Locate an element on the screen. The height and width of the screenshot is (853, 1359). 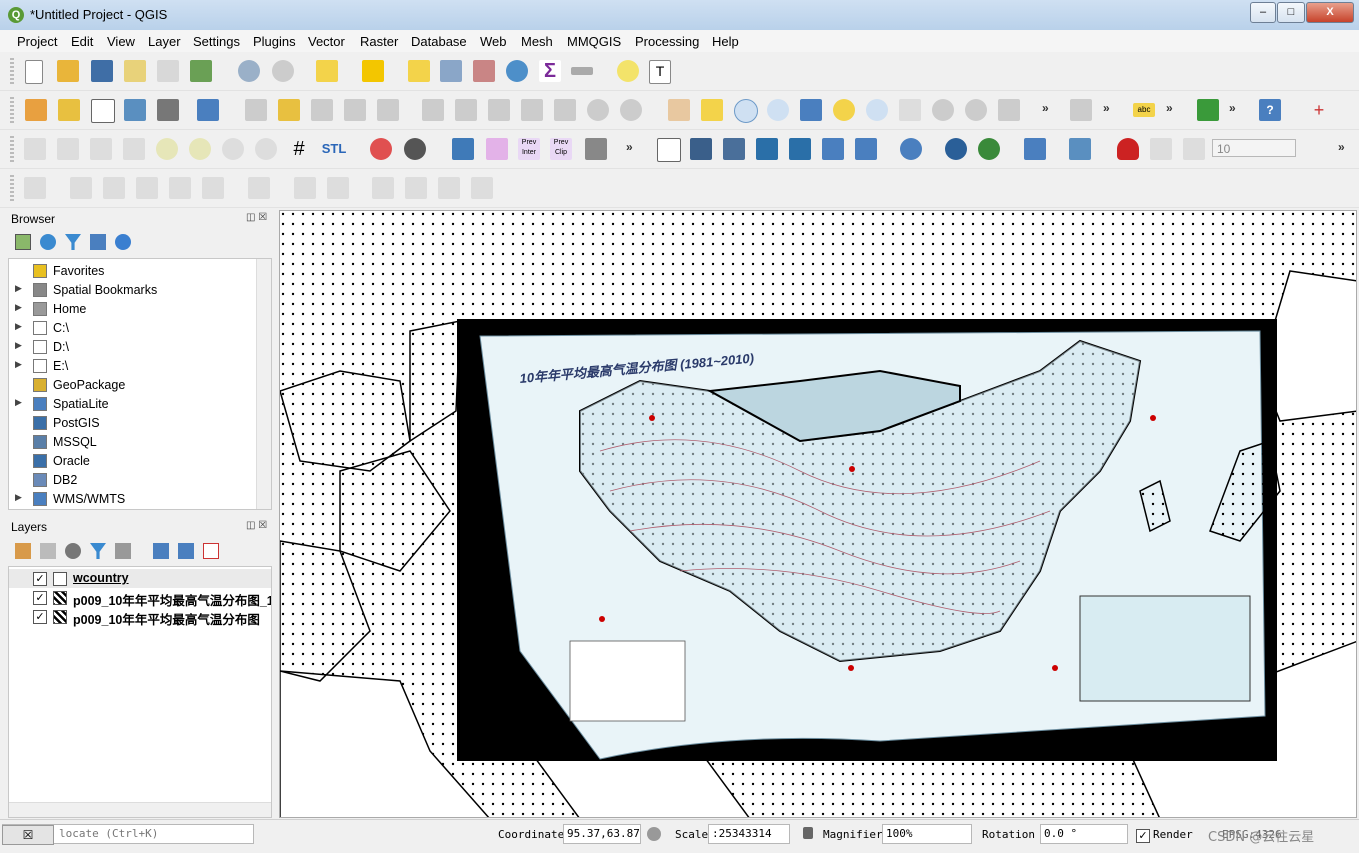
snapping-mode-icon is located at coordinates (1194, 149).